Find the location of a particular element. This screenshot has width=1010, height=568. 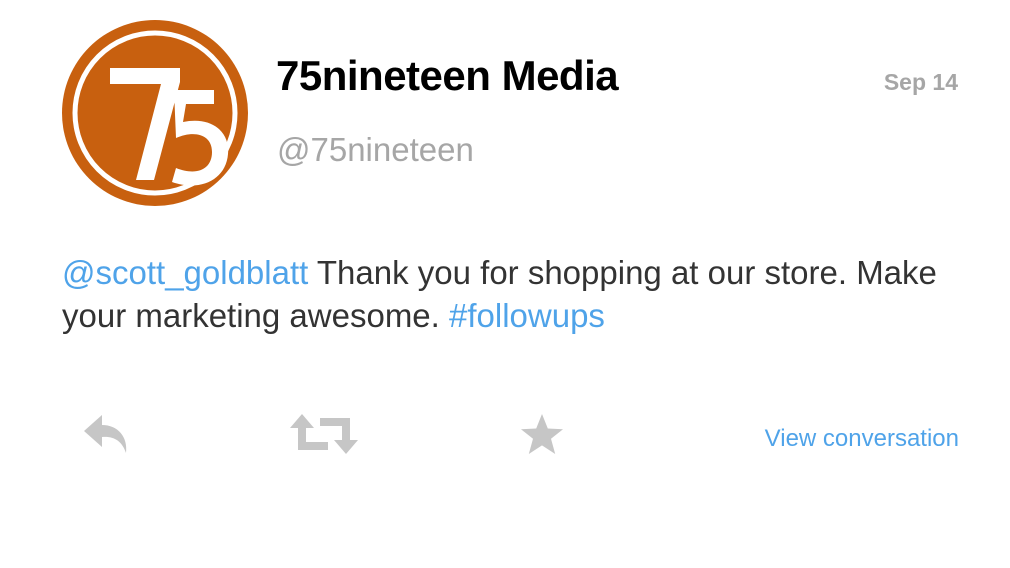

retweet-button is located at coordinates (324, 434).